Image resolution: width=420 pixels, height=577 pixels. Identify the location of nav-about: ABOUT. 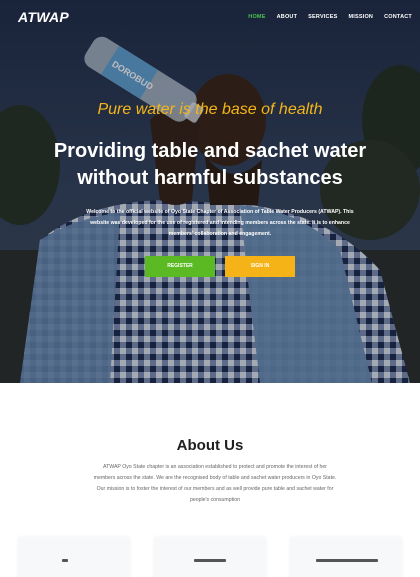
(287, 17).